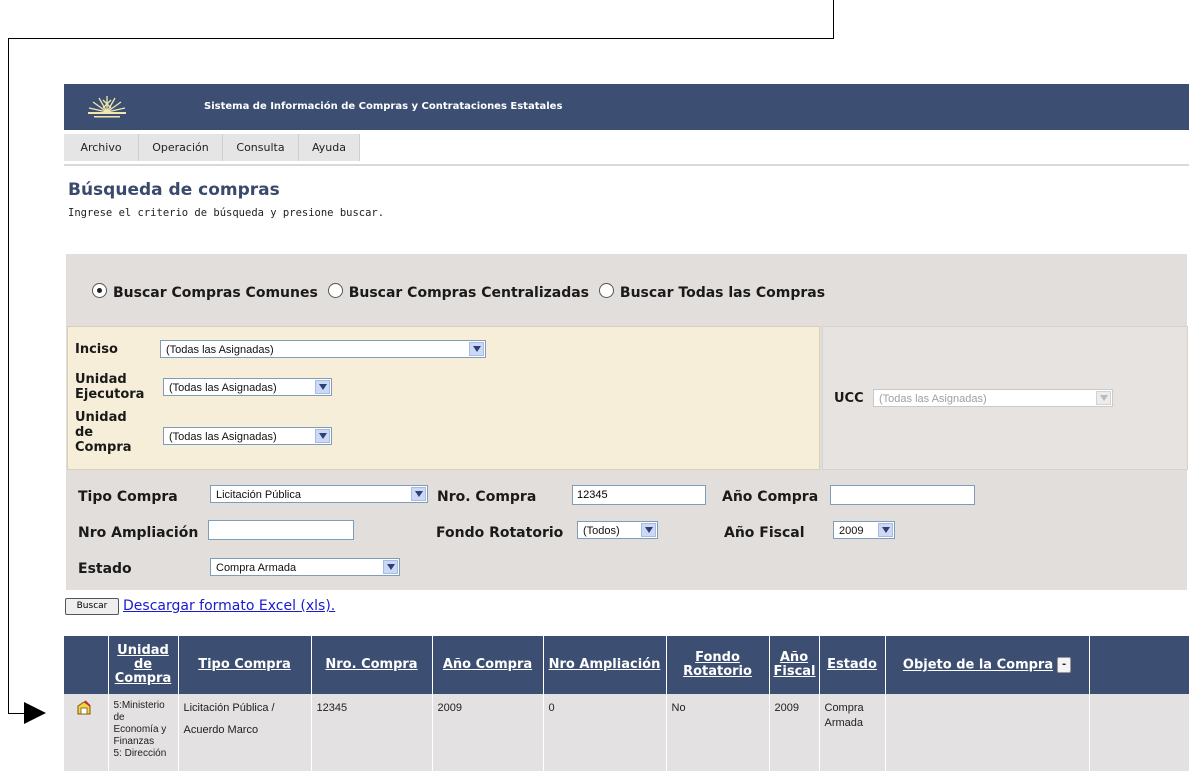 This screenshot has height=771, width=1189. Describe the element at coordinates (764, 533) in the screenshot. I see `anio-fiscal-label: Año Fiscal` at that location.